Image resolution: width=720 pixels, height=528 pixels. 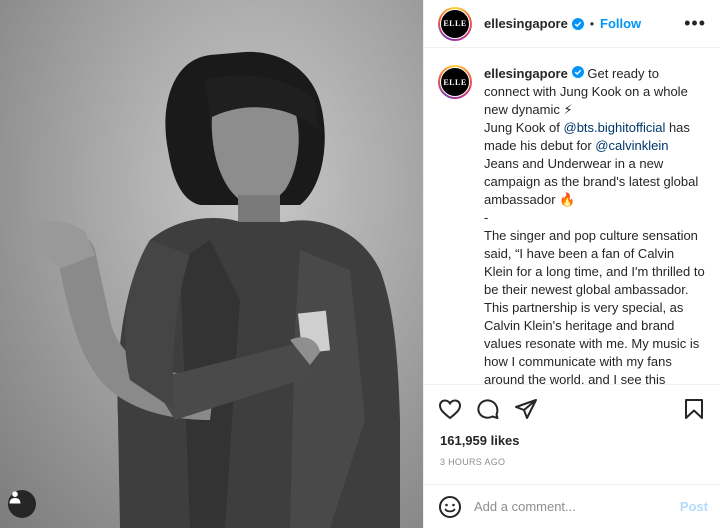 I want to click on header-username: ellesingapore, so click(x=526, y=23).